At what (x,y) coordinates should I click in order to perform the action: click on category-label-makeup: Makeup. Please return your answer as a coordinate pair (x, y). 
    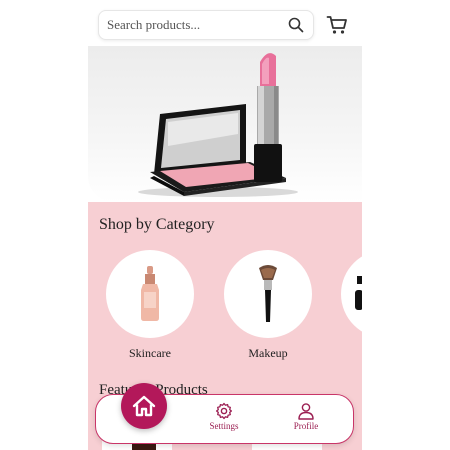
    Looking at the image, I should click on (268, 353).